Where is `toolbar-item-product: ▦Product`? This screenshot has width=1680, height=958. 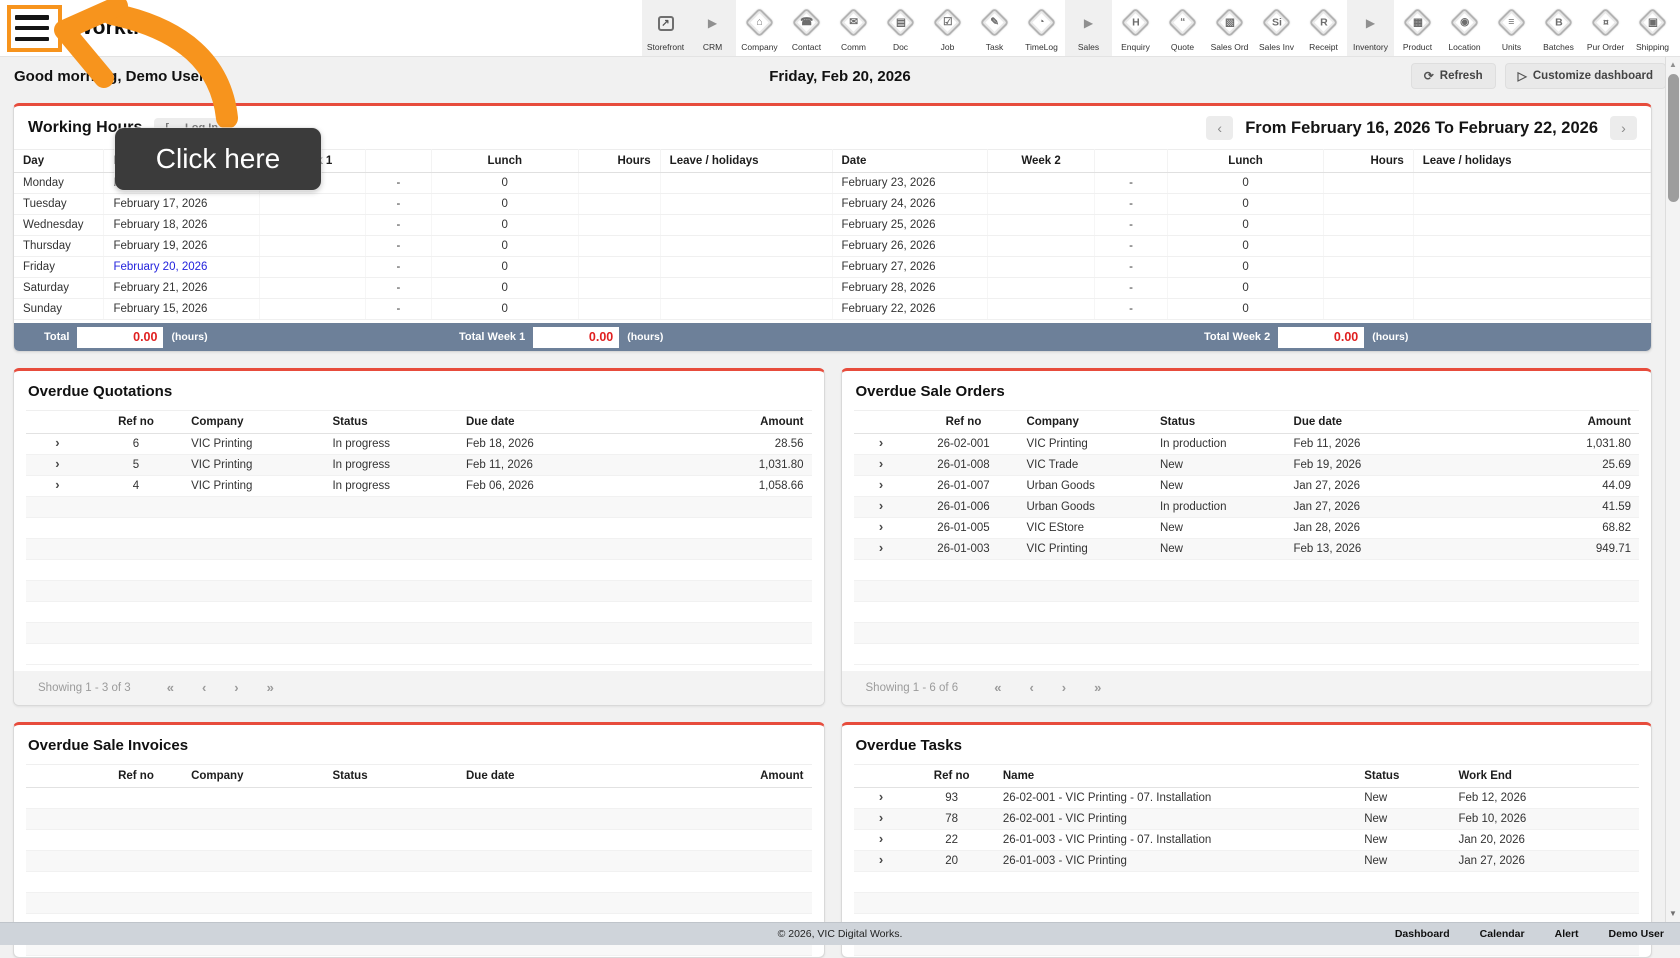
toolbar-item-product: ▦Product is located at coordinates (1417, 28).